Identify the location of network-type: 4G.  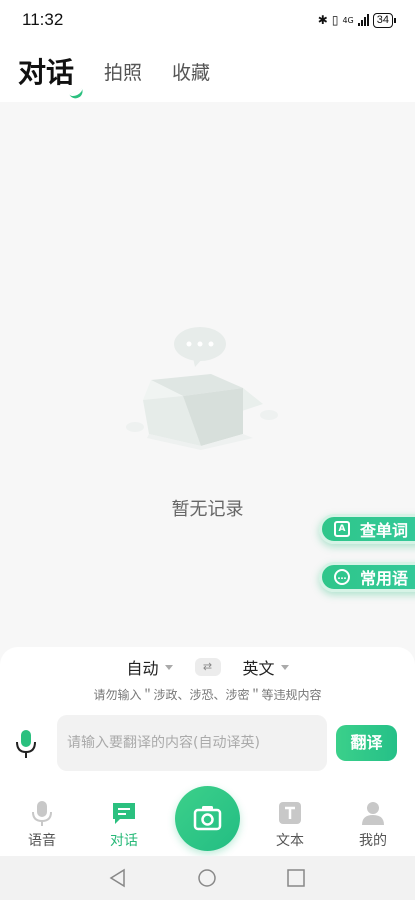
(348, 20).